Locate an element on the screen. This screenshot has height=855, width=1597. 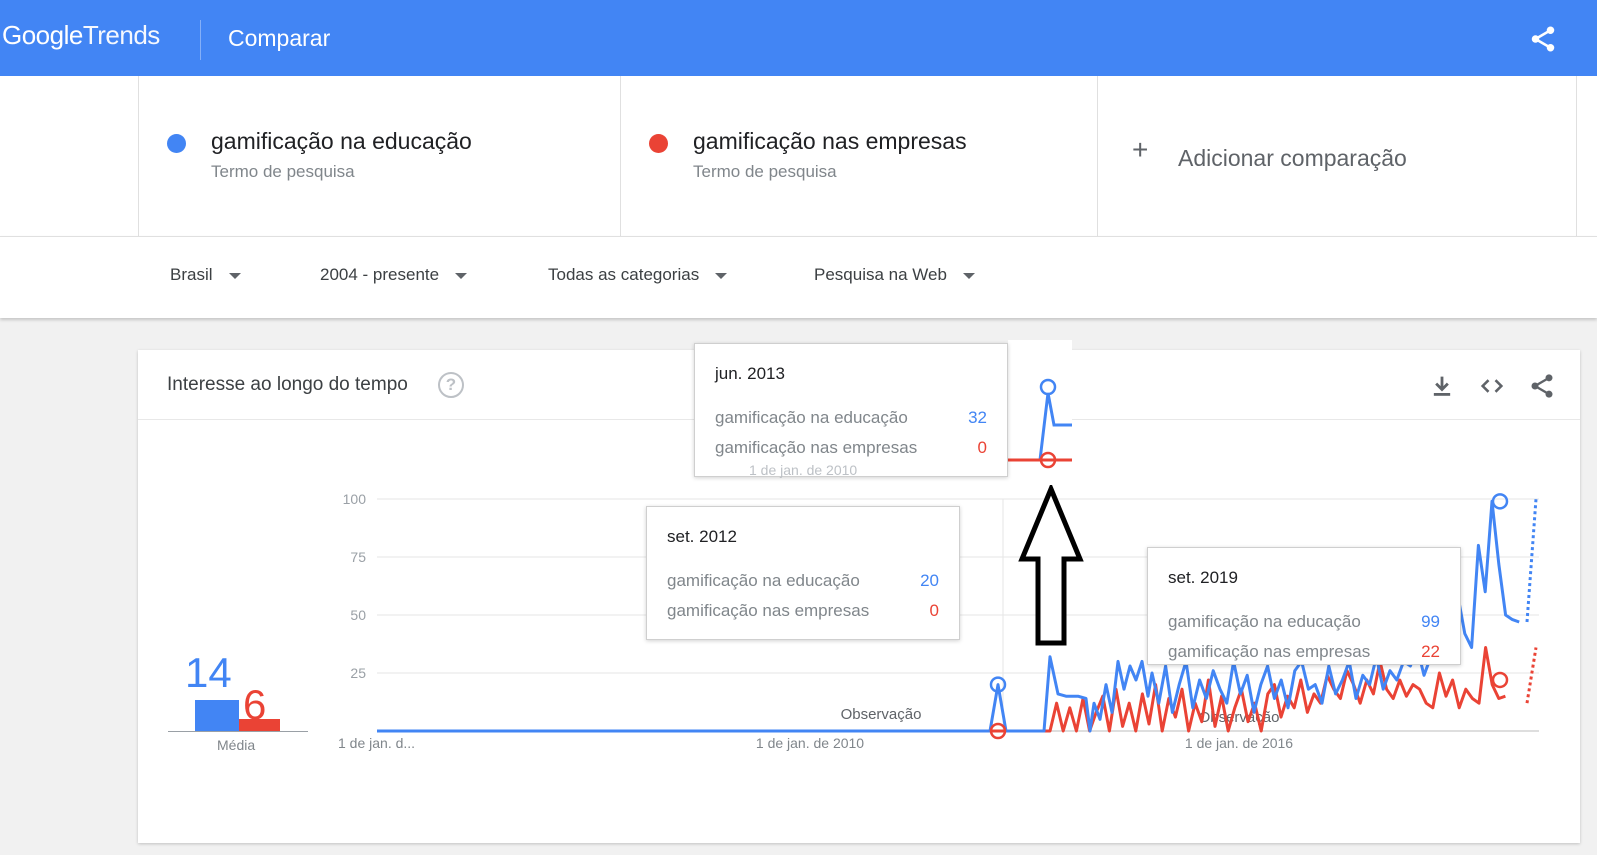
top-app-bar: GoogleTrends Comparar is located at coordinates (798, 38).